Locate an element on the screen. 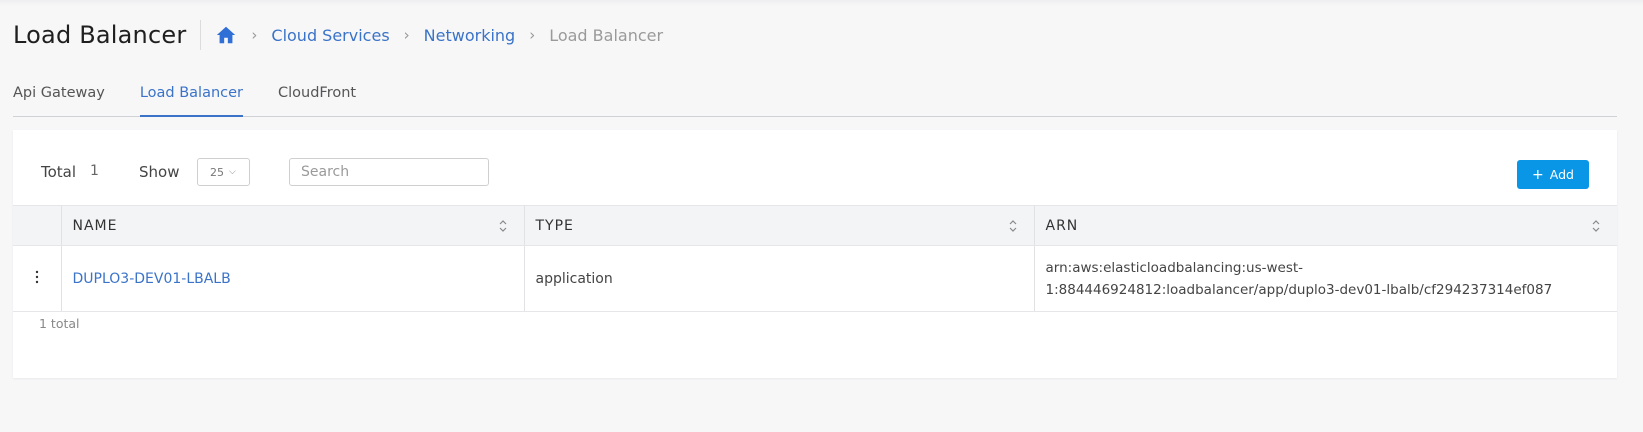 This screenshot has height=432, width=1643. column-header-name: NAME is located at coordinates (293, 225).